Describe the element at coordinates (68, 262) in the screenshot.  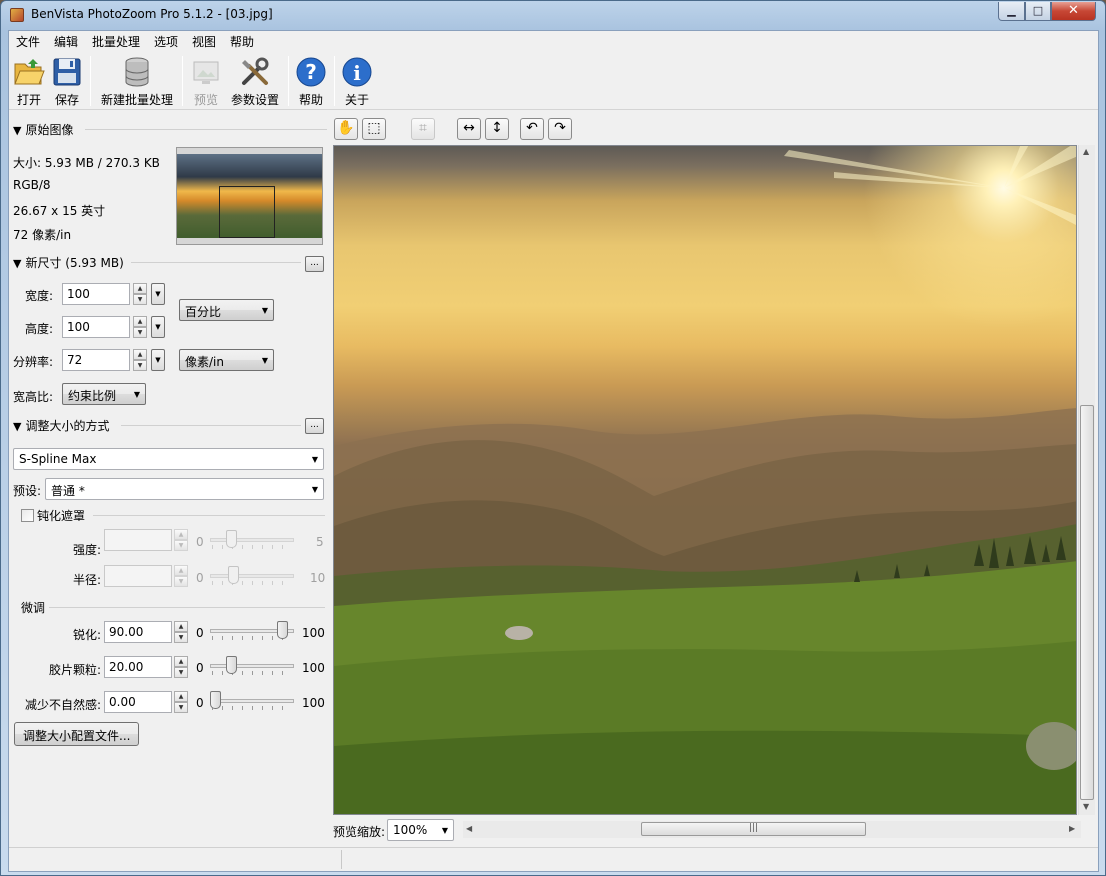
I see `new-size-header: ▼ 新尺寸 (5.93 MB)` at that location.